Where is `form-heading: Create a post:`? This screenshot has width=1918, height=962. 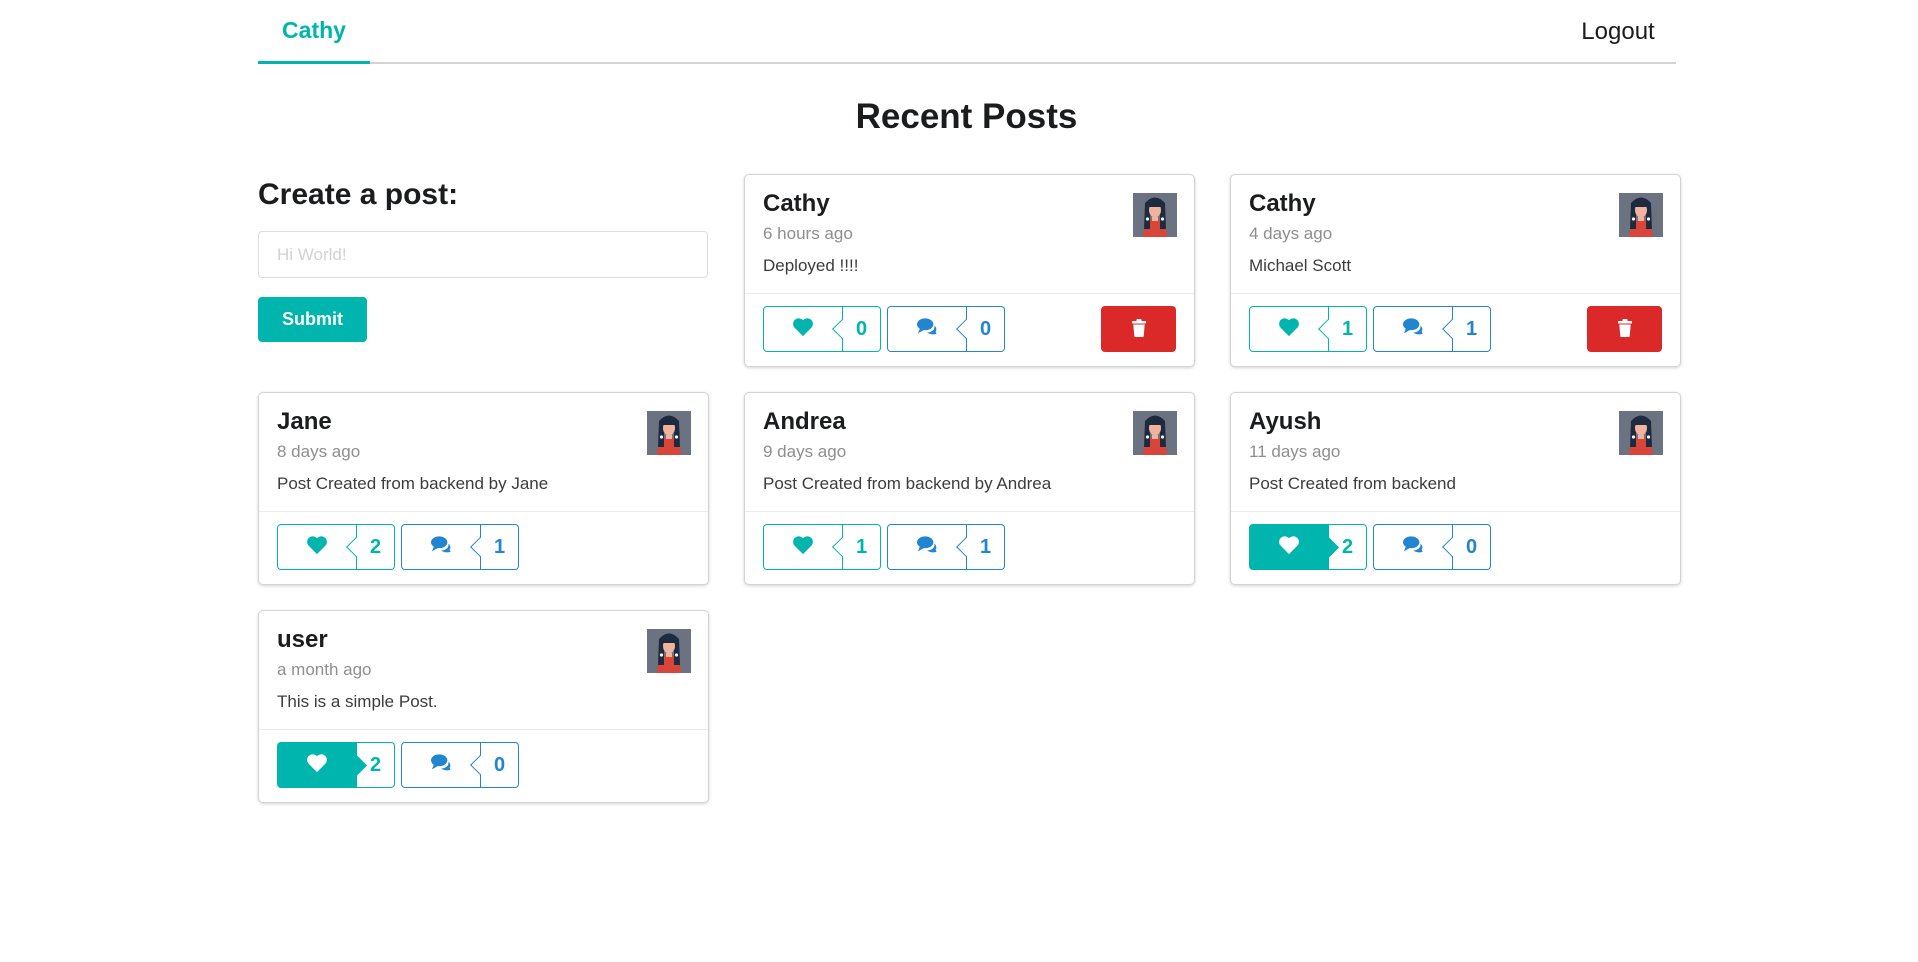 form-heading: Create a post: is located at coordinates (358, 194).